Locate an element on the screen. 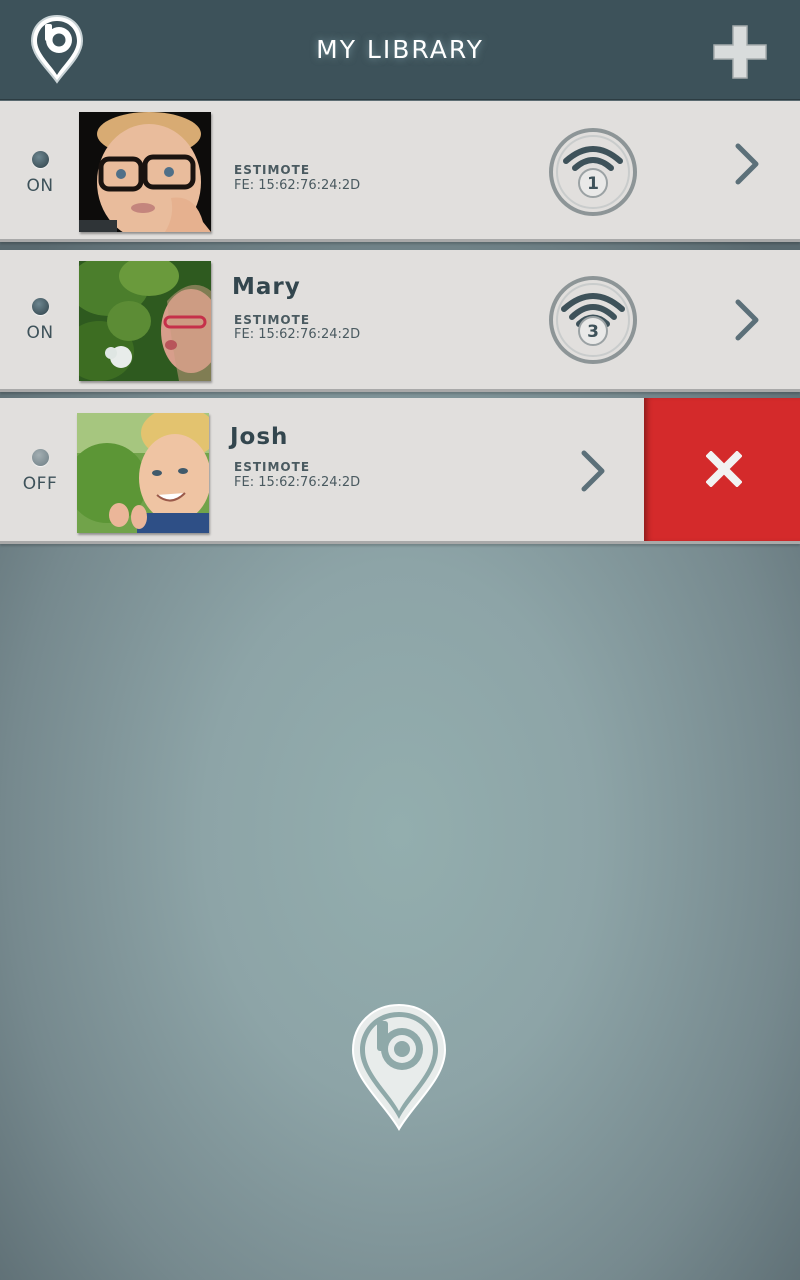 This screenshot has height=1280, width=800. app-logo-icon is located at coordinates (399, 1067).